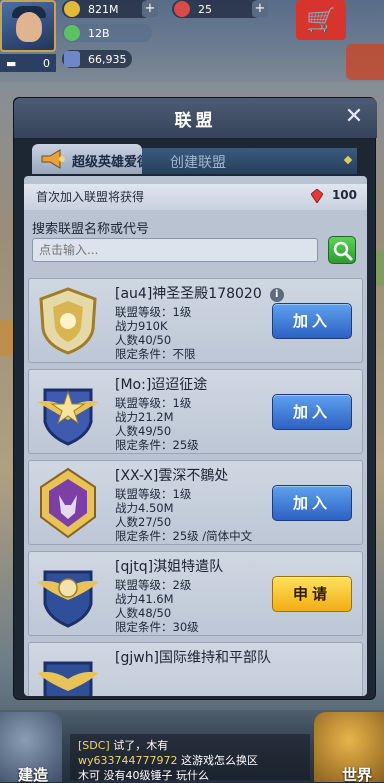 The image size is (384, 783). What do you see at coordinates (188, 294) in the screenshot?
I see `alliance-name: [au4]神圣圣殿178020` at bounding box center [188, 294].